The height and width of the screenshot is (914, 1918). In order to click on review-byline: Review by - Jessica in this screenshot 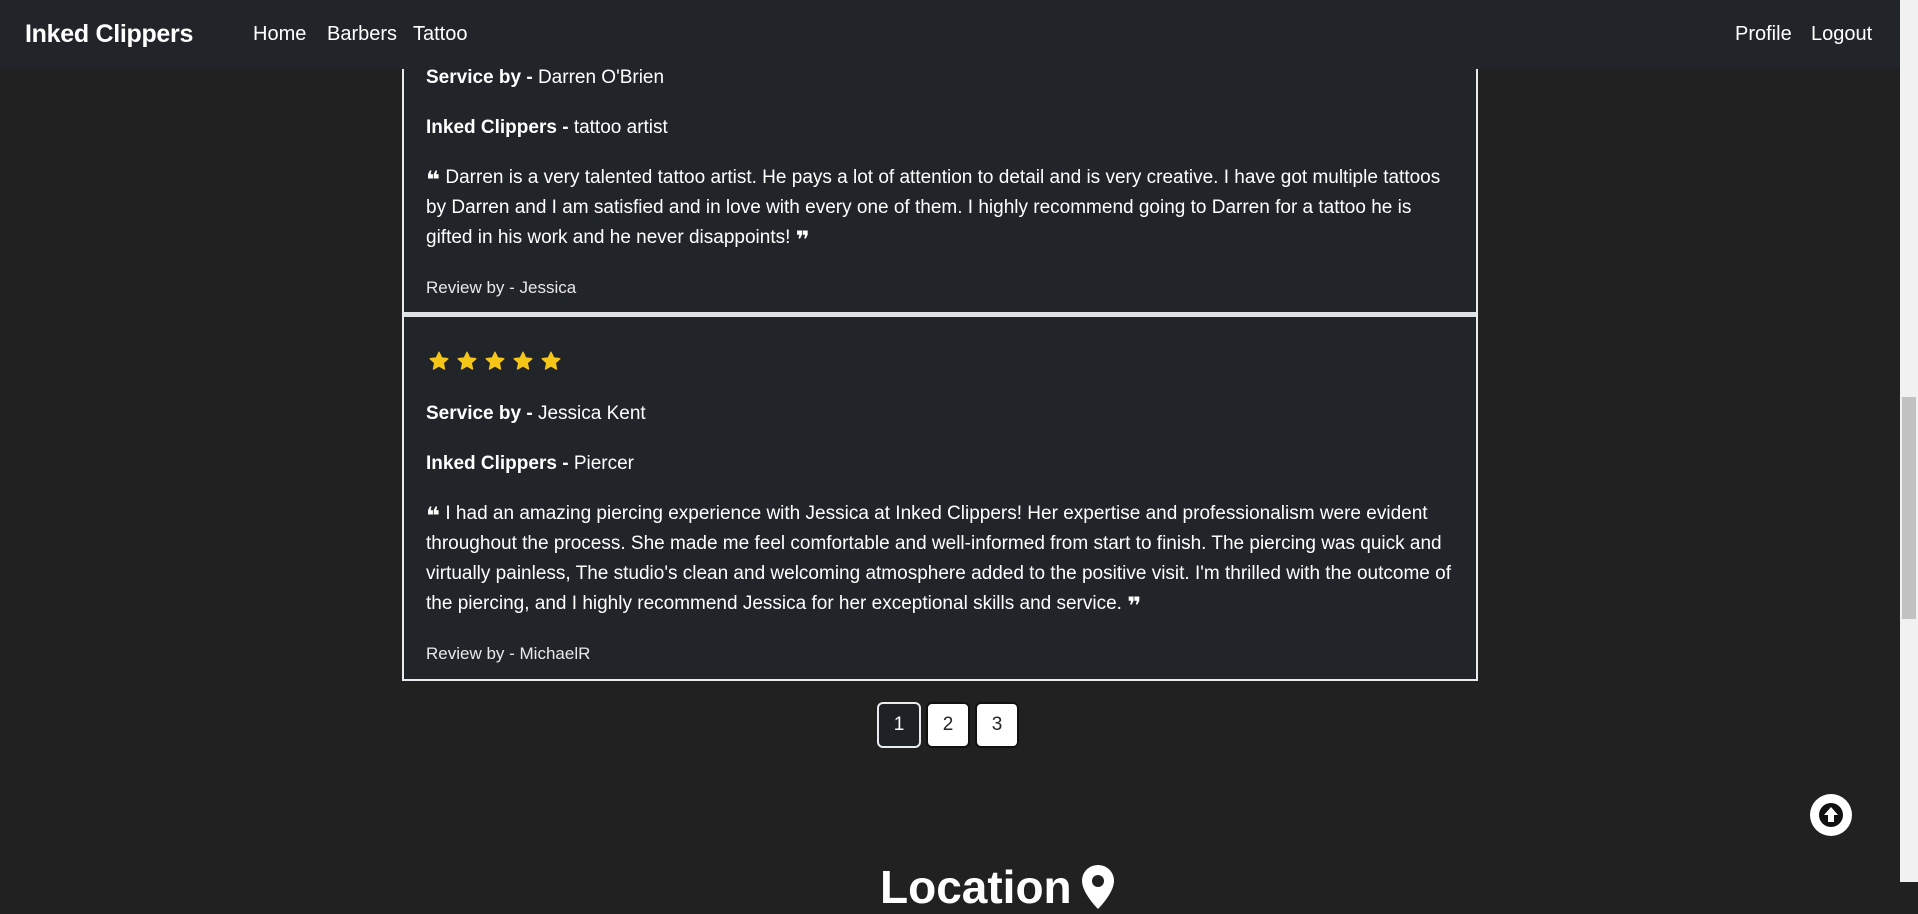, I will do `click(501, 287)`.